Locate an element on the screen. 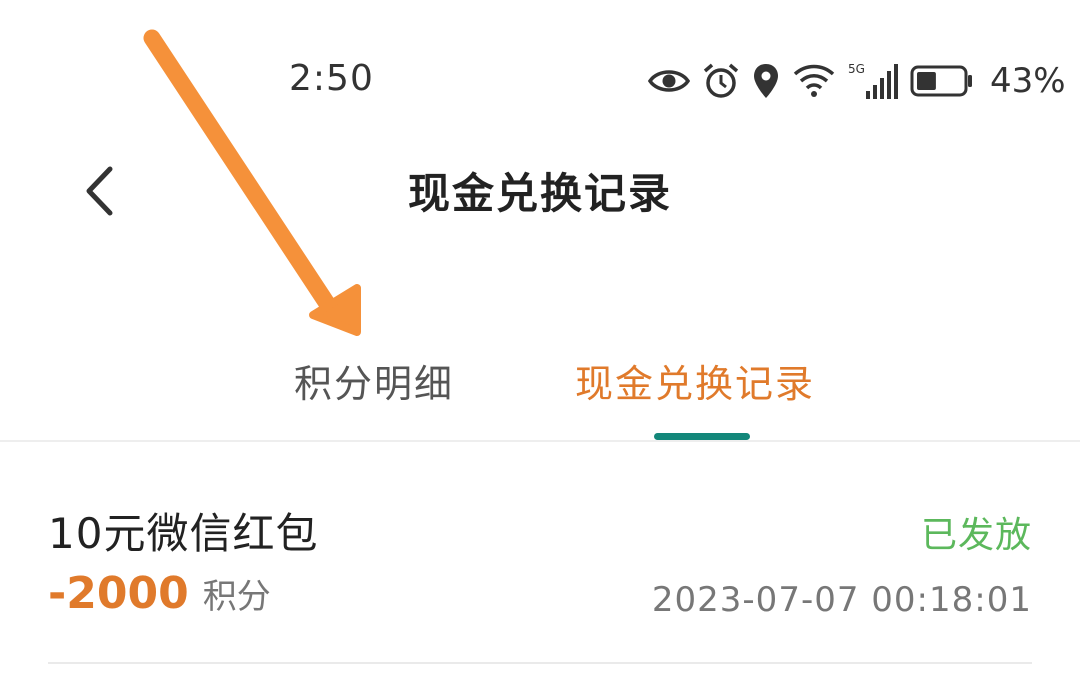 The width and height of the screenshot is (1080, 680). tab-bar: 积分明细 现金兑换记录 is located at coordinates (540, 392).